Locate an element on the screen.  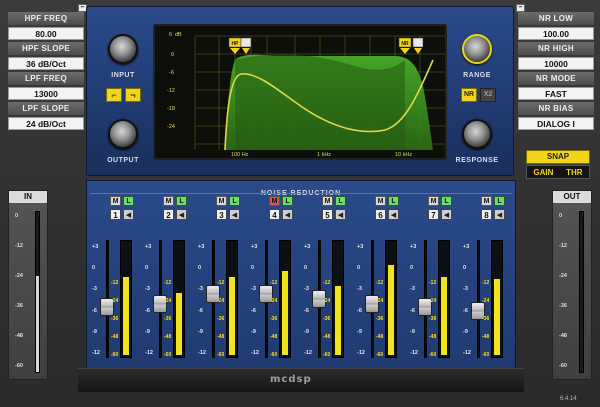
y-tick-label: 6 is located at coordinates (170, 35).